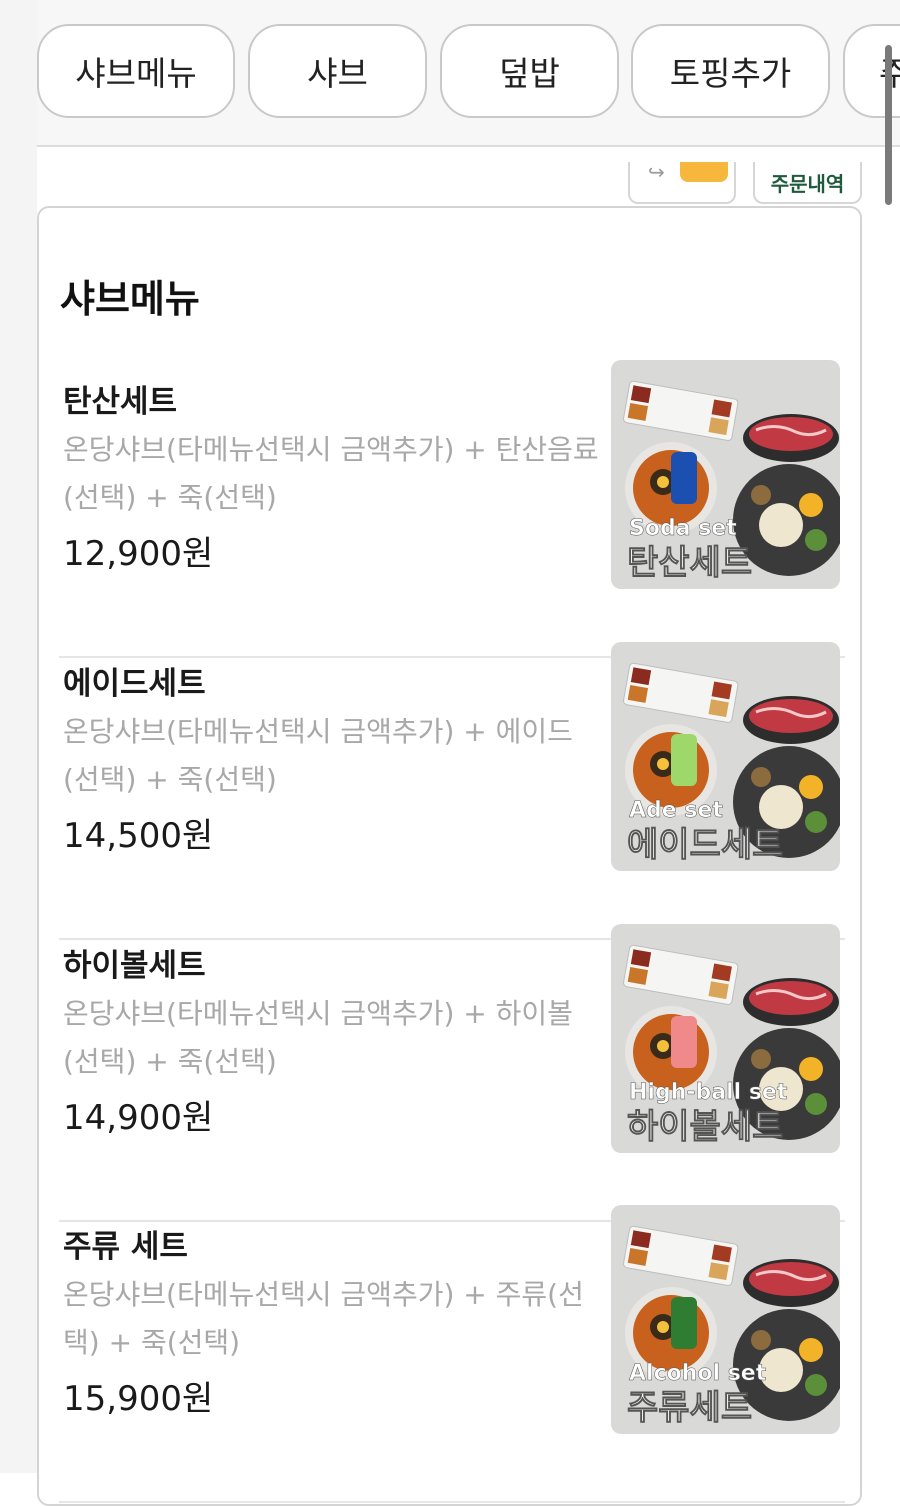 The height and width of the screenshot is (1506, 900). Describe the element at coordinates (318, 755) in the screenshot. I see `item-description: 온당샤브(타메뉴선택시 금액추가) + 에이드(선택) + 죽(선택)` at that location.